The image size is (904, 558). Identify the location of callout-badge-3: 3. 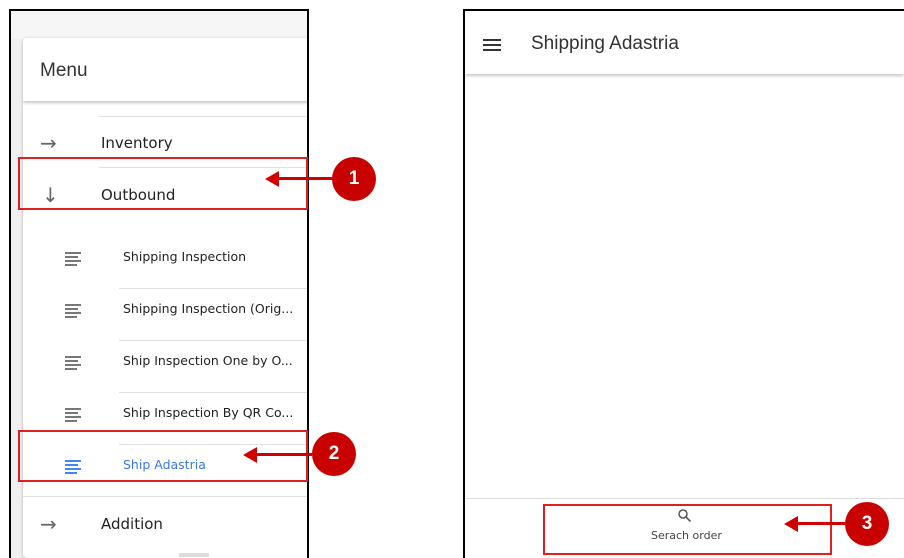
(867, 524).